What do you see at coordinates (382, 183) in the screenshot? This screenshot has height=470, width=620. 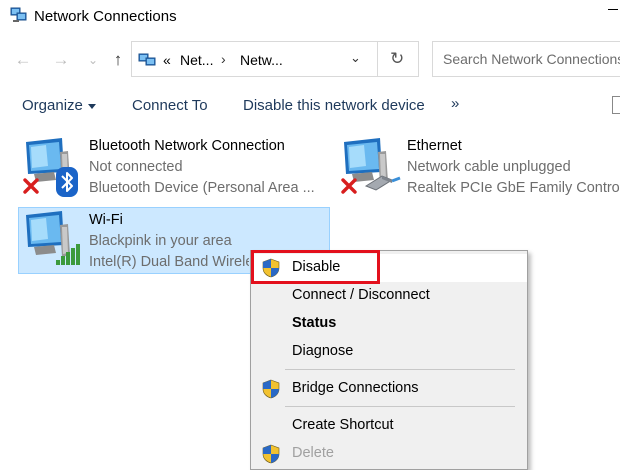 I see `ethernet-cable-icon` at bounding box center [382, 183].